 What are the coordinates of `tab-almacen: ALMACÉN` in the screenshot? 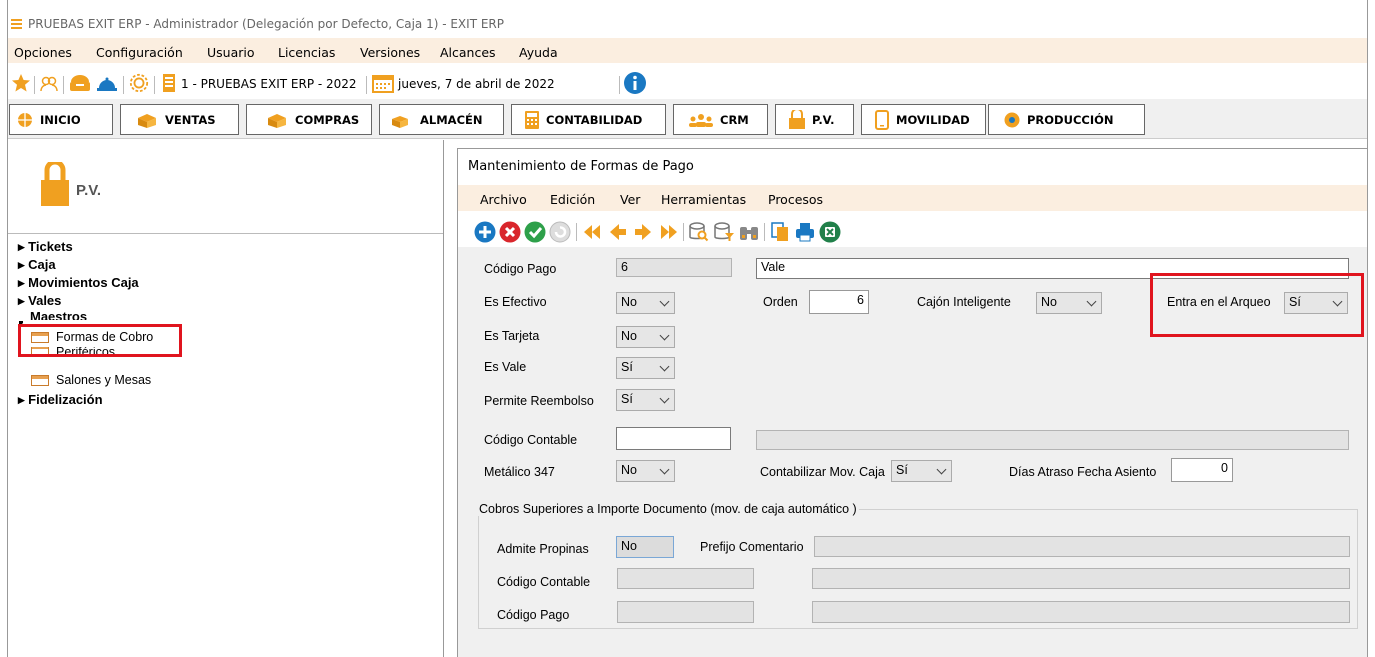 It's located at (441, 119).